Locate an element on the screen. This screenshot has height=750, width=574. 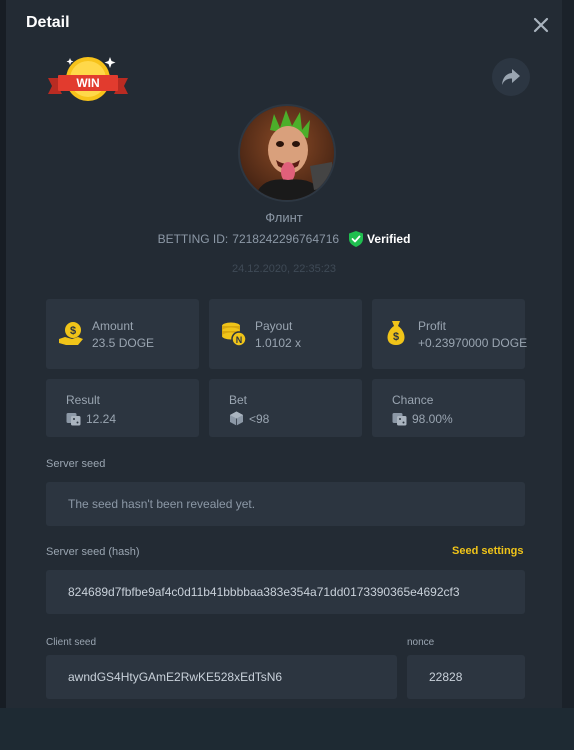
share-button is located at coordinates (511, 77).